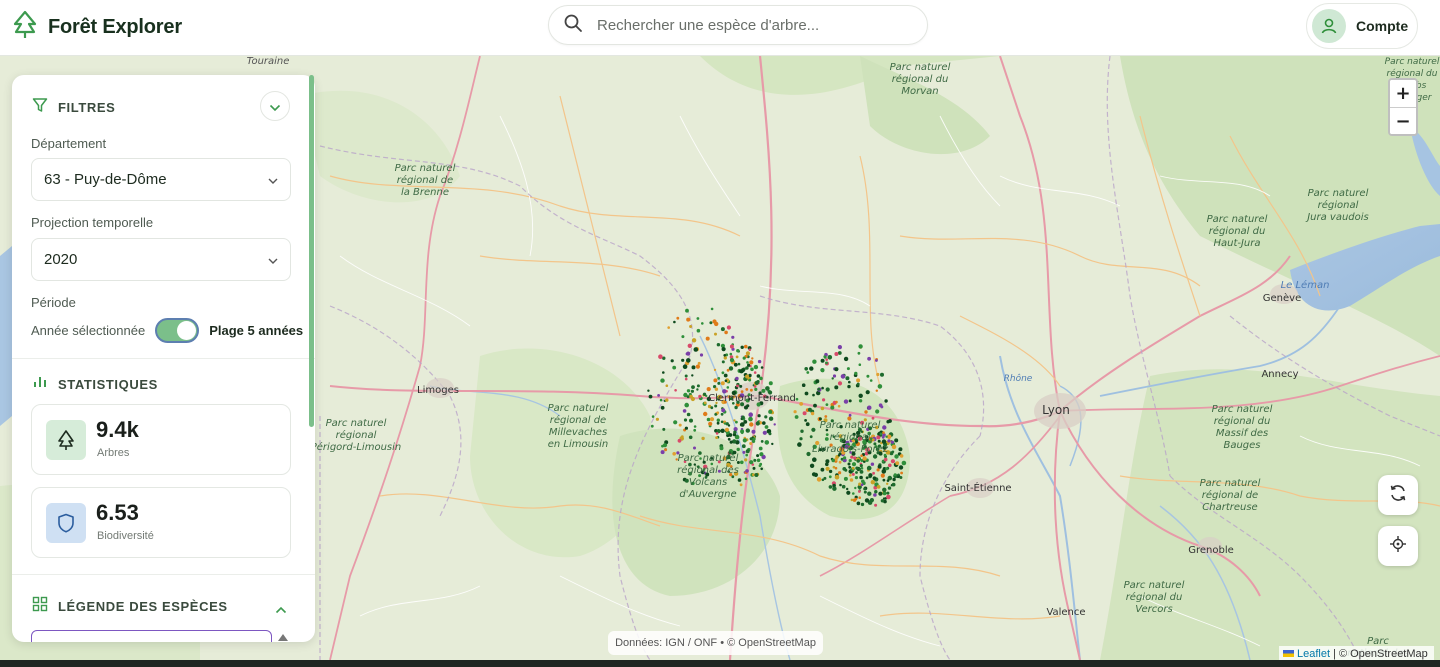 This screenshot has height=667, width=1440. Describe the element at coordinates (1313, 654) in the screenshot. I see `leaflet-link: Leaflet` at that location.